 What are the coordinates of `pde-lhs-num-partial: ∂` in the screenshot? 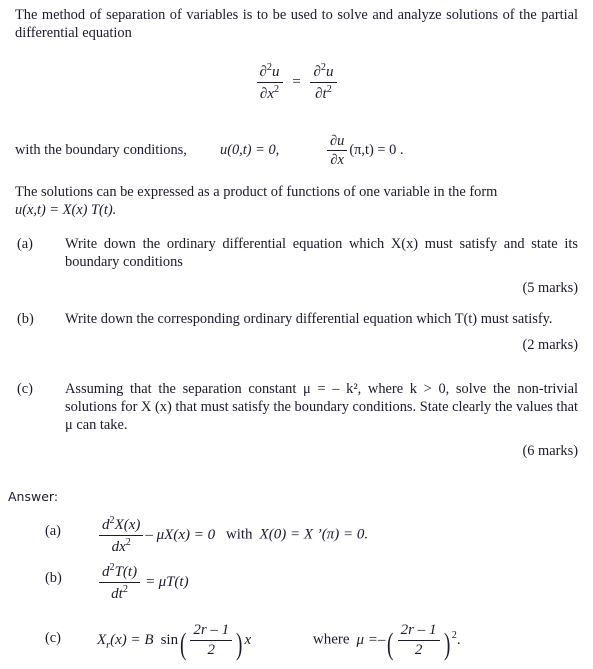 It's located at (263, 72).